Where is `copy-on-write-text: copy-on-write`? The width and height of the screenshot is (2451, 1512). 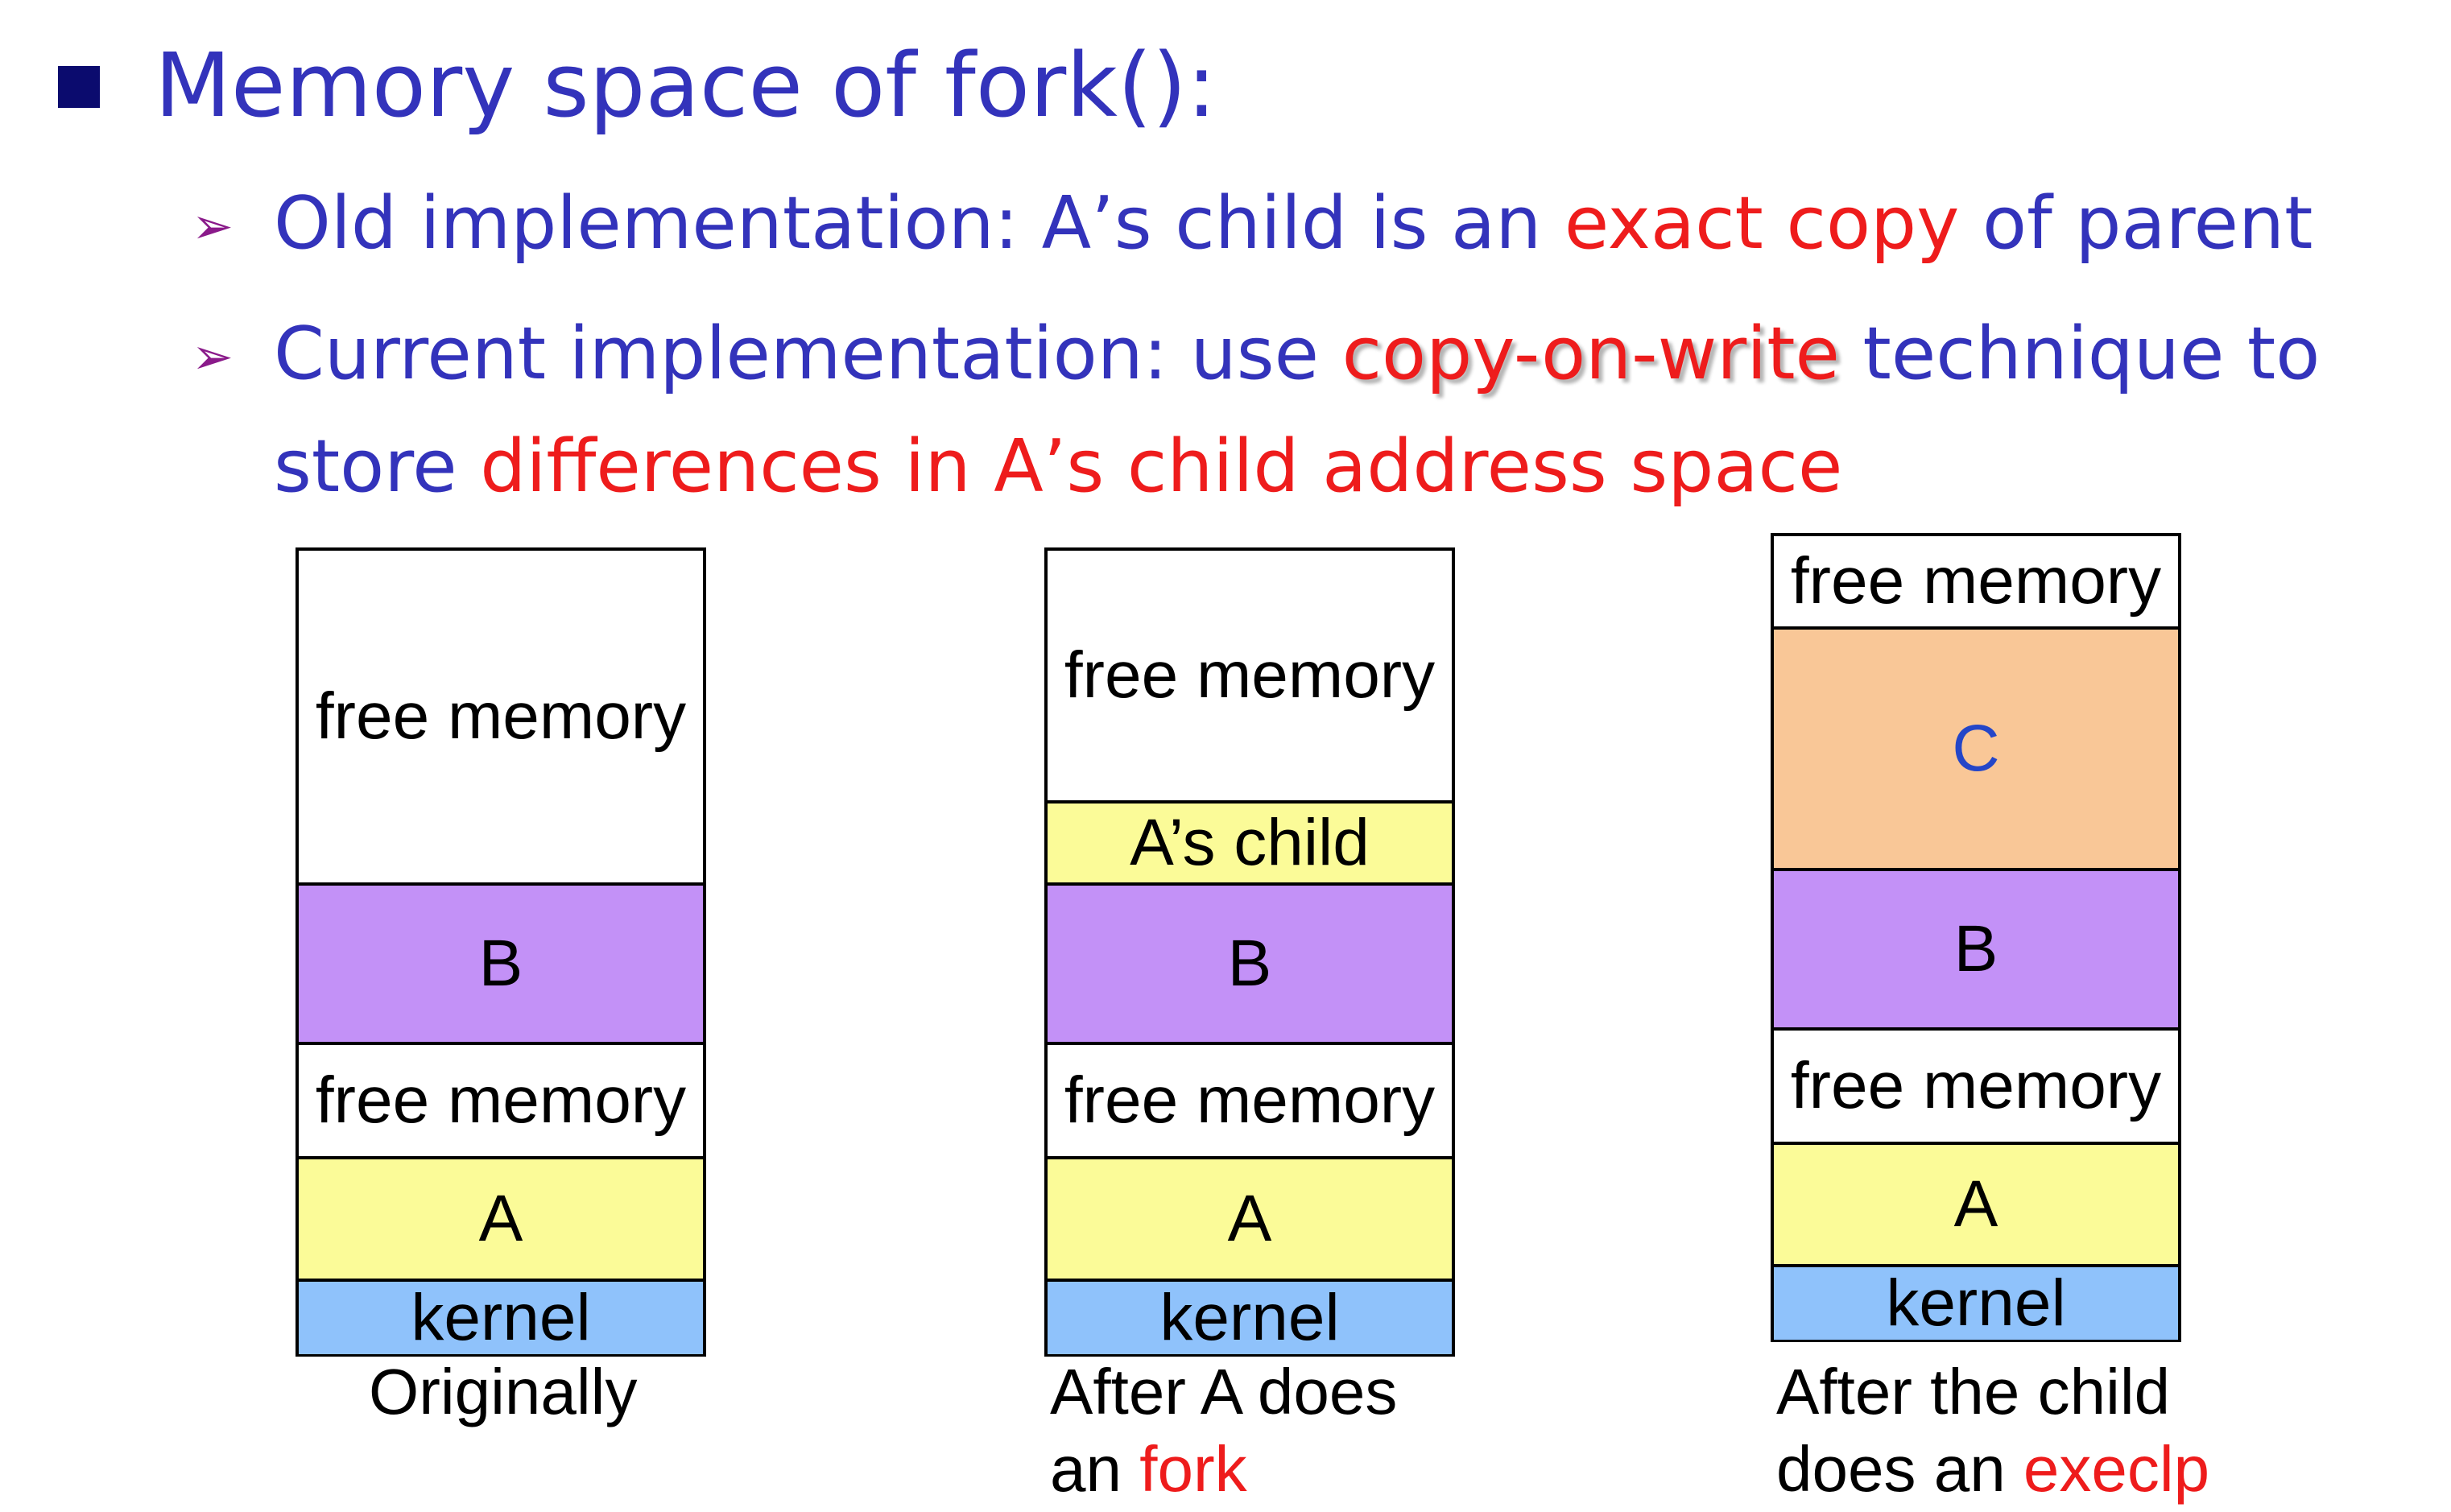
copy-on-write-text: copy-on-write is located at coordinates (1590, 354).